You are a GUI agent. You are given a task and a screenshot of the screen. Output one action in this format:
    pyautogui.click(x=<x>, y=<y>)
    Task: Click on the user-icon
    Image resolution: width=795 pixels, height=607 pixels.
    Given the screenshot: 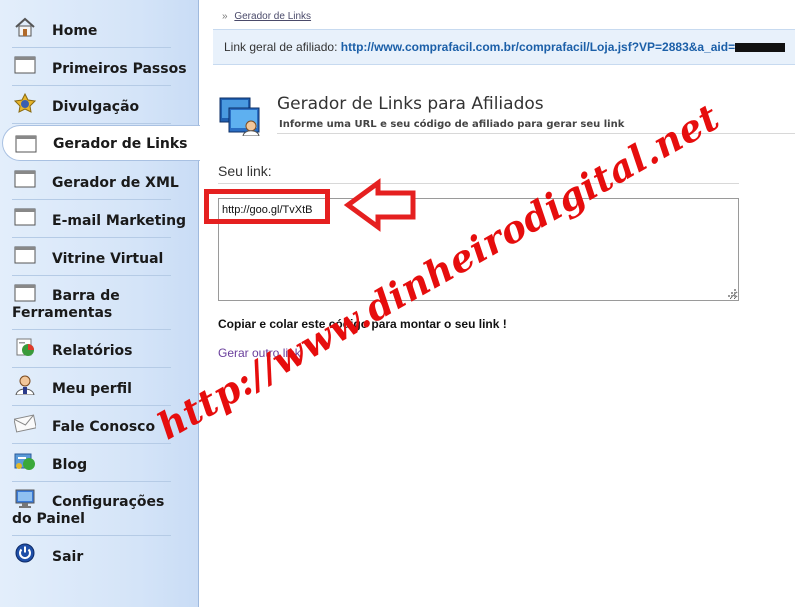 What is the action you would take?
    pyautogui.click(x=25, y=385)
    